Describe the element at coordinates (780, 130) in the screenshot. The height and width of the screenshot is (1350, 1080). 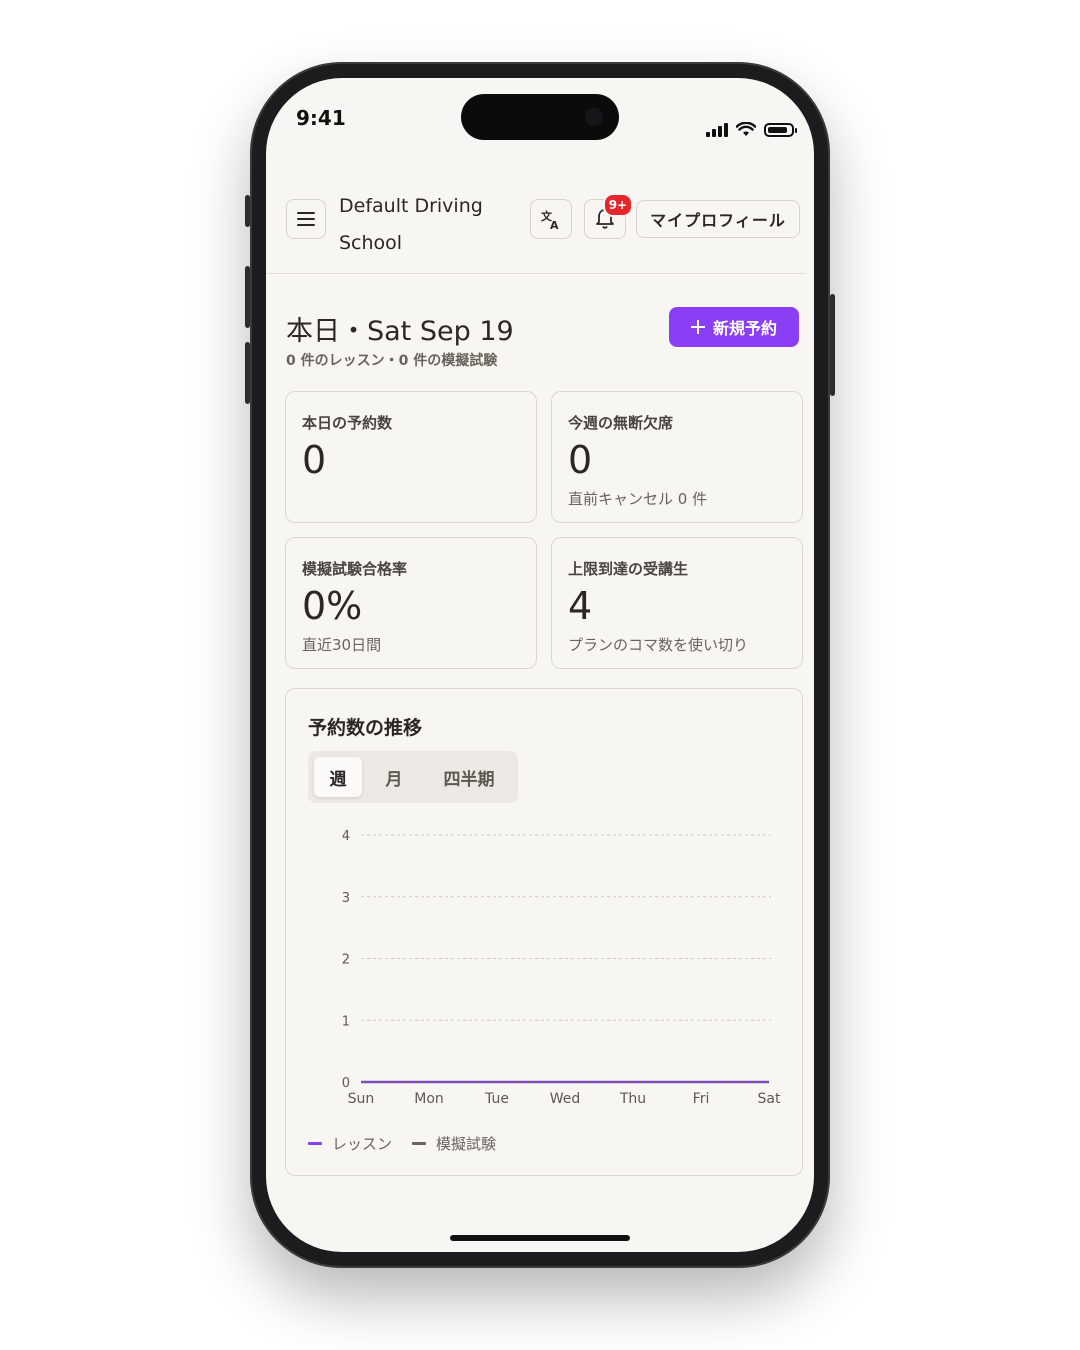
I see `battery-icon` at that location.